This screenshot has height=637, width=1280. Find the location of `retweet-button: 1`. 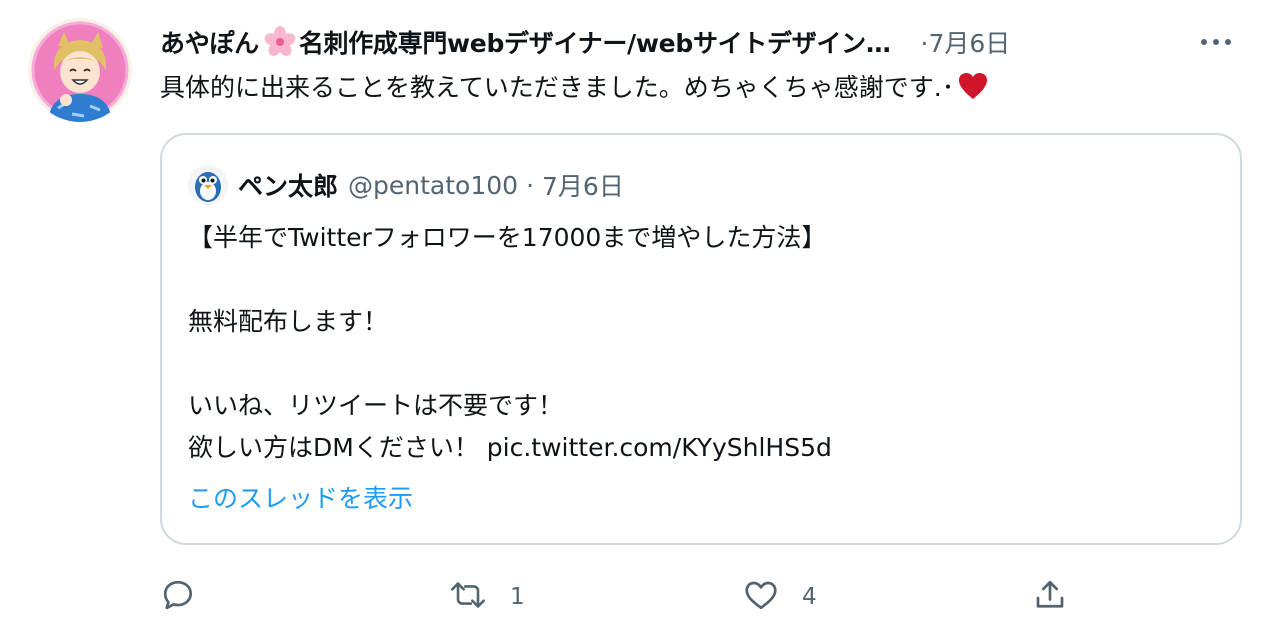

retweet-button: 1 is located at coordinates (486, 597).